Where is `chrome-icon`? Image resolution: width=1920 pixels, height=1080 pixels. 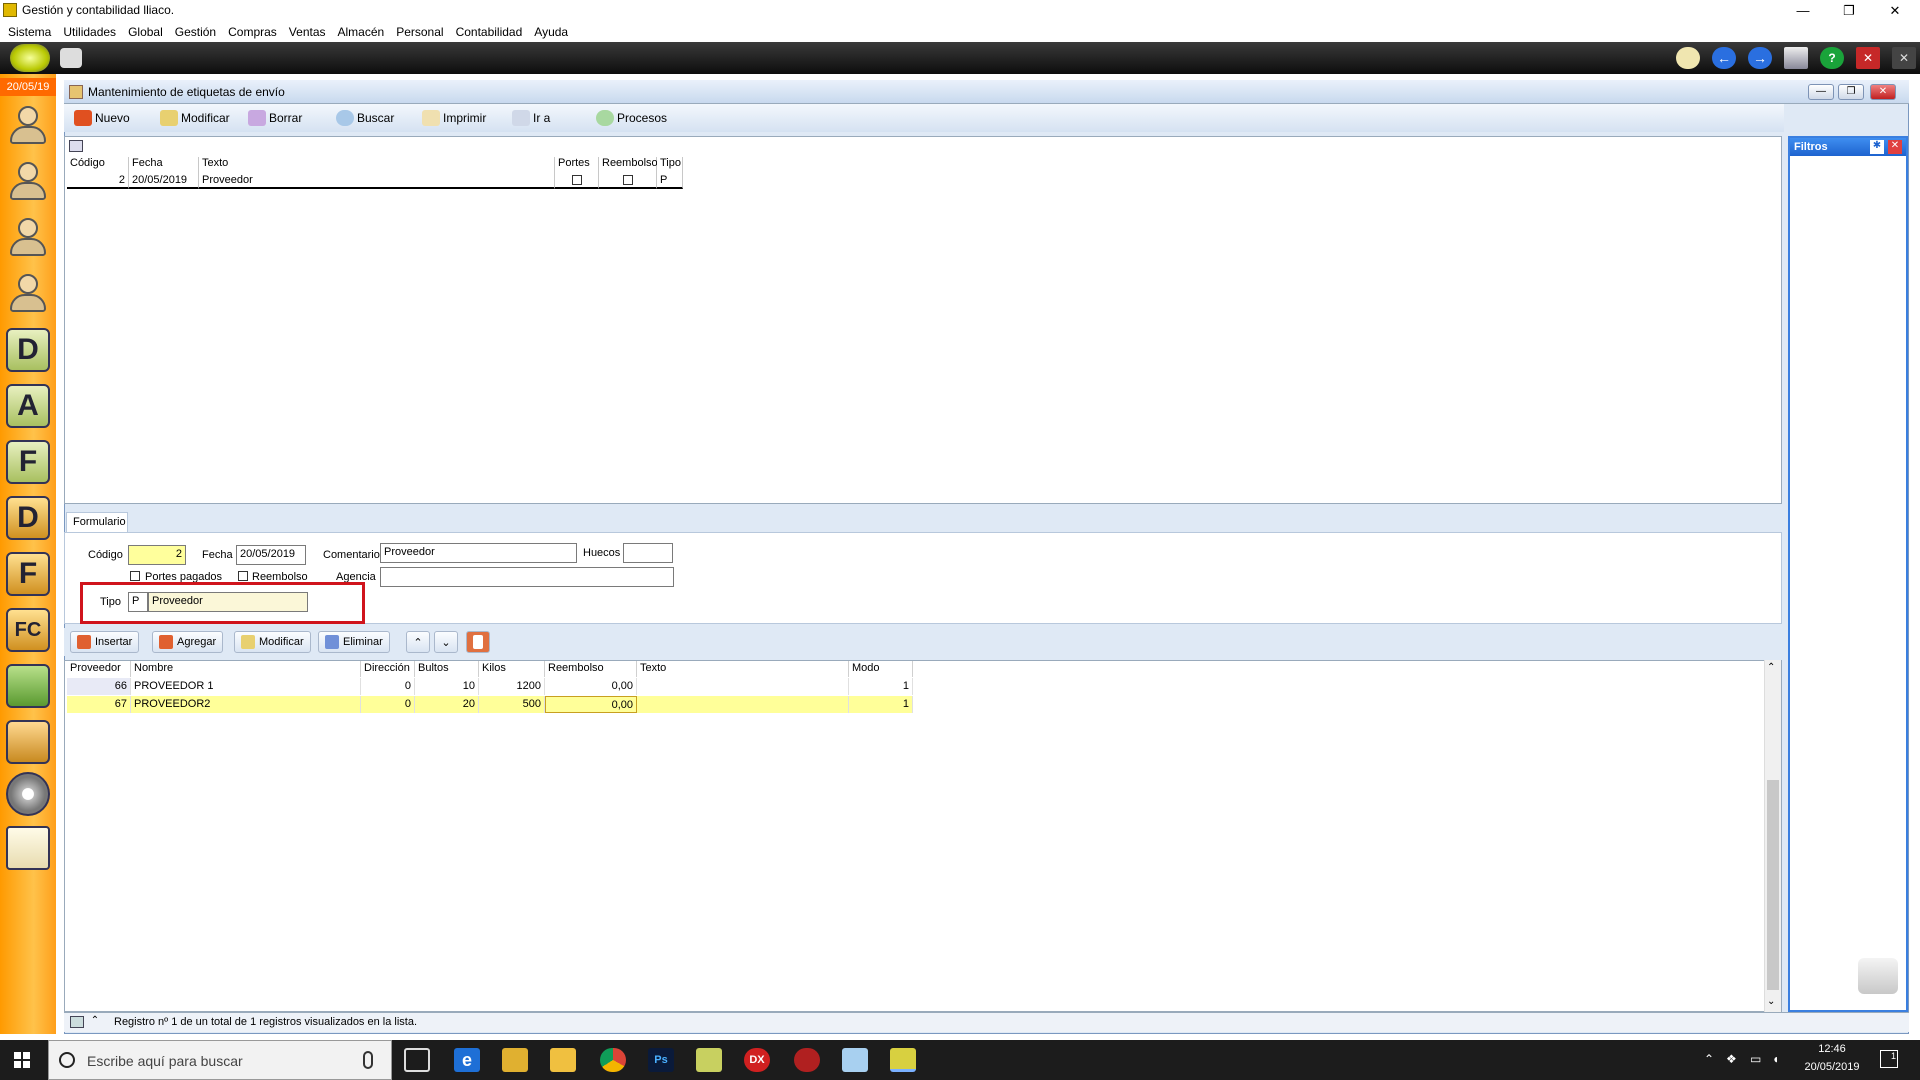
chrome-icon is located at coordinates (613, 1060).